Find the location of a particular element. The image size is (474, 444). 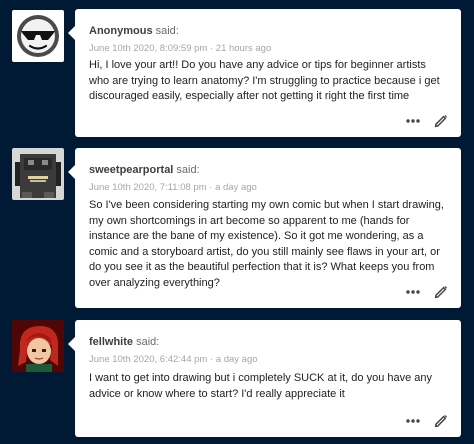

post-timestamp: June 10th 2020, 8:09:59 pm is located at coordinates (148, 48).